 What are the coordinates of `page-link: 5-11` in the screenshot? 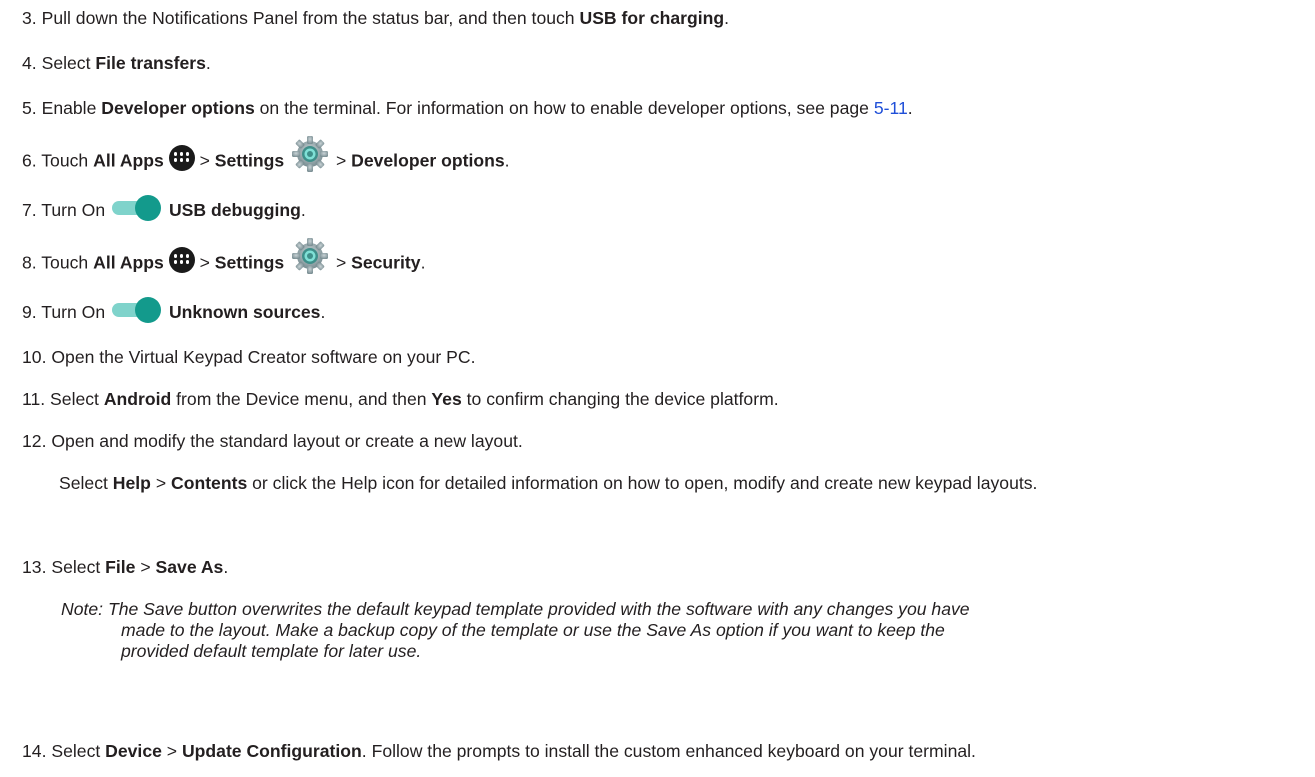 It's located at (891, 108).